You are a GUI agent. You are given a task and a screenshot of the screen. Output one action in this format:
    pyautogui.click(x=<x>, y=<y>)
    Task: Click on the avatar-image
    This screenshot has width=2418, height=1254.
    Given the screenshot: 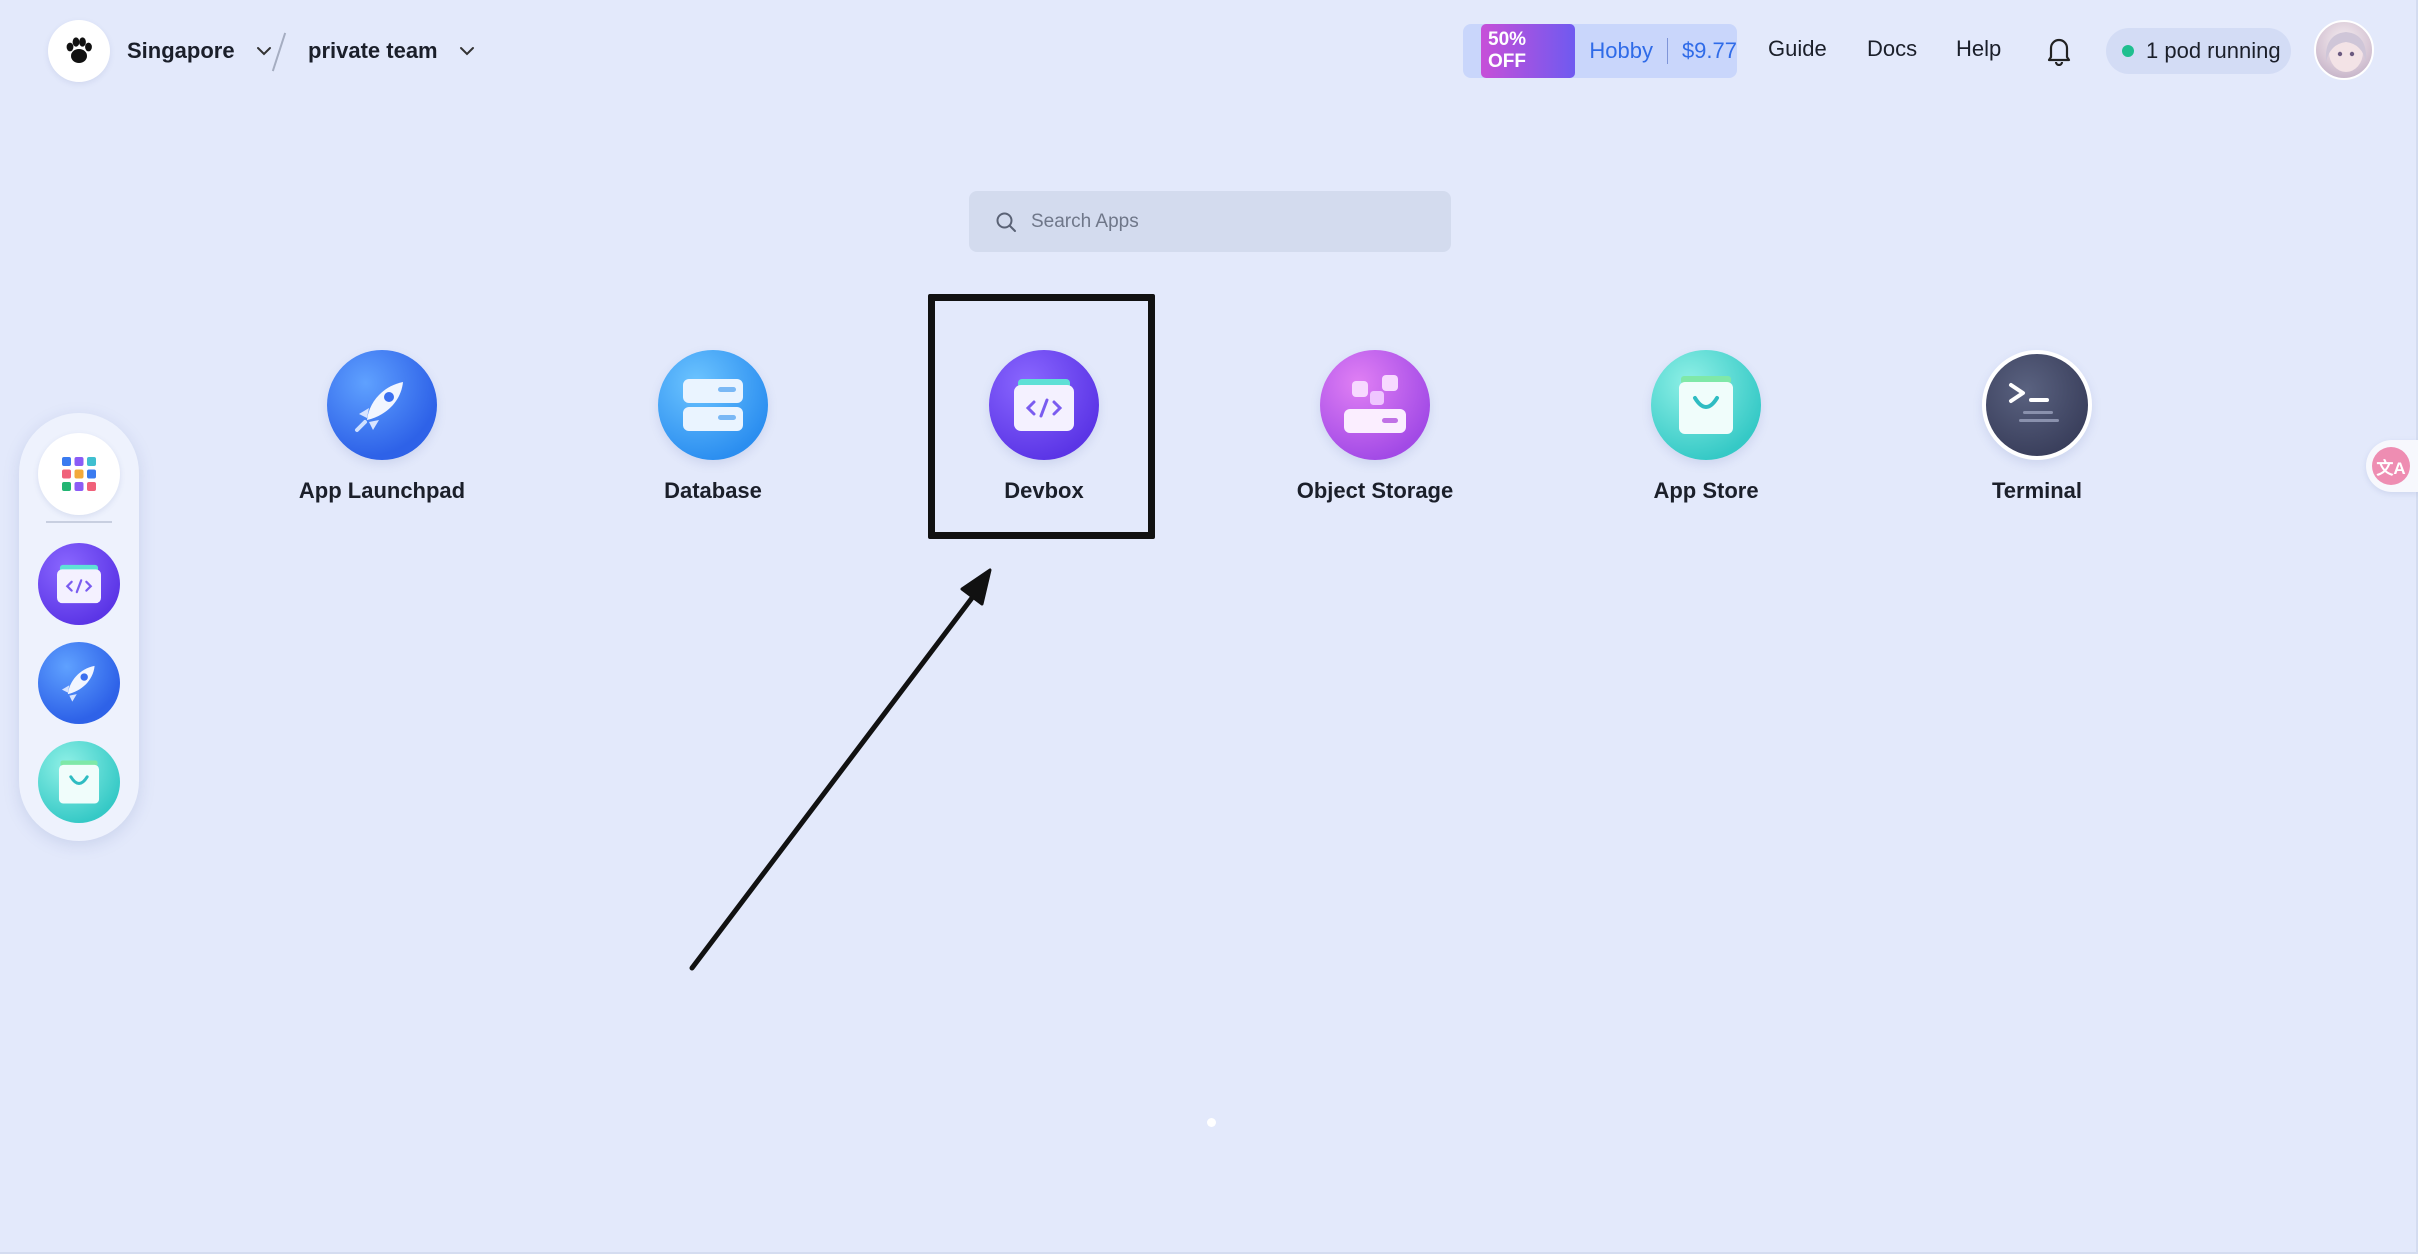 What is the action you would take?
    pyautogui.click(x=2346, y=52)
    